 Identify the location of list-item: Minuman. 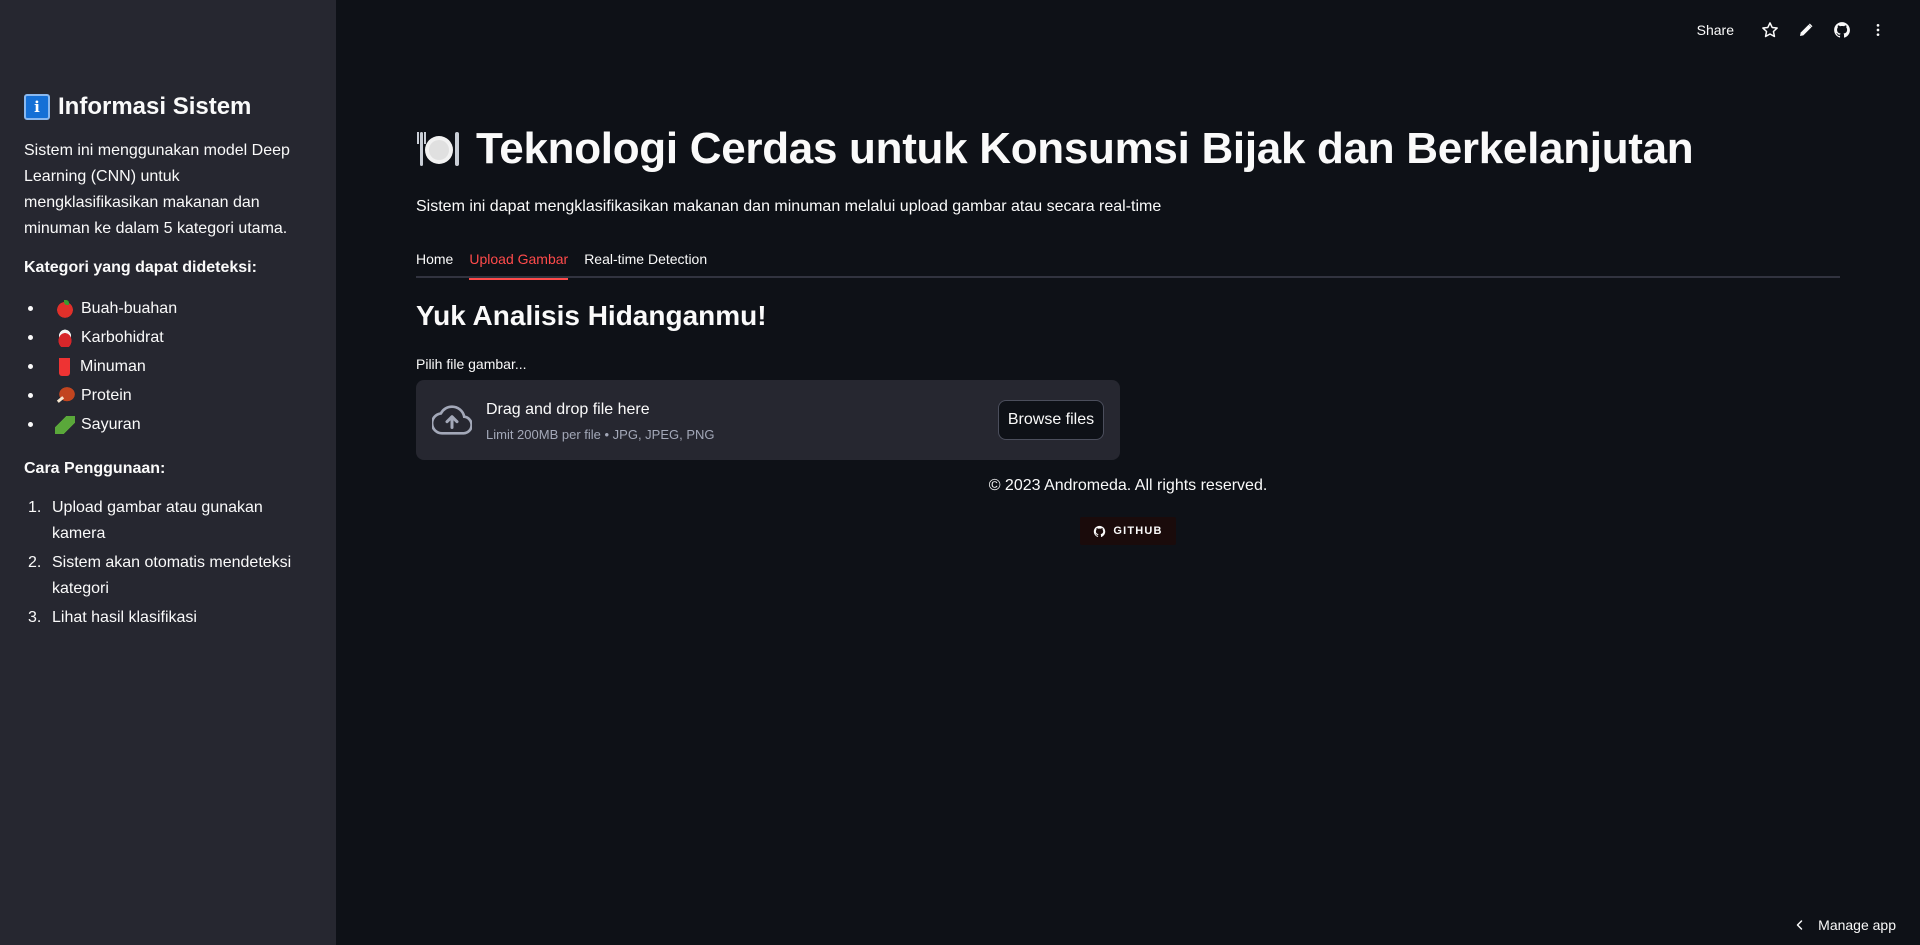
(168, 366).